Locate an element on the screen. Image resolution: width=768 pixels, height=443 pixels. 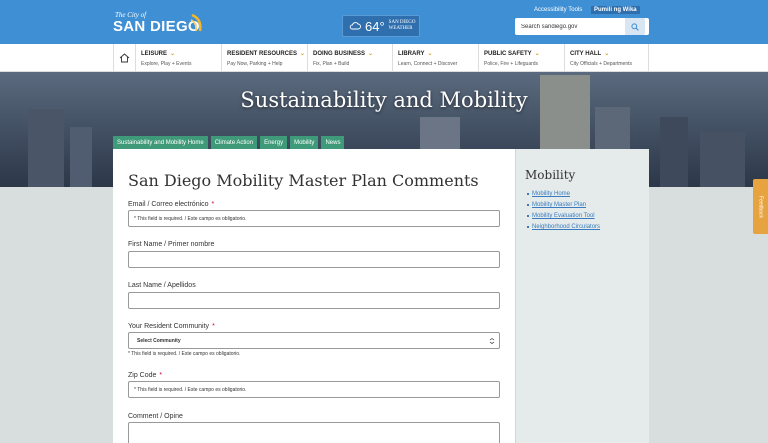
home-icon is located at coordinates (124, 58).